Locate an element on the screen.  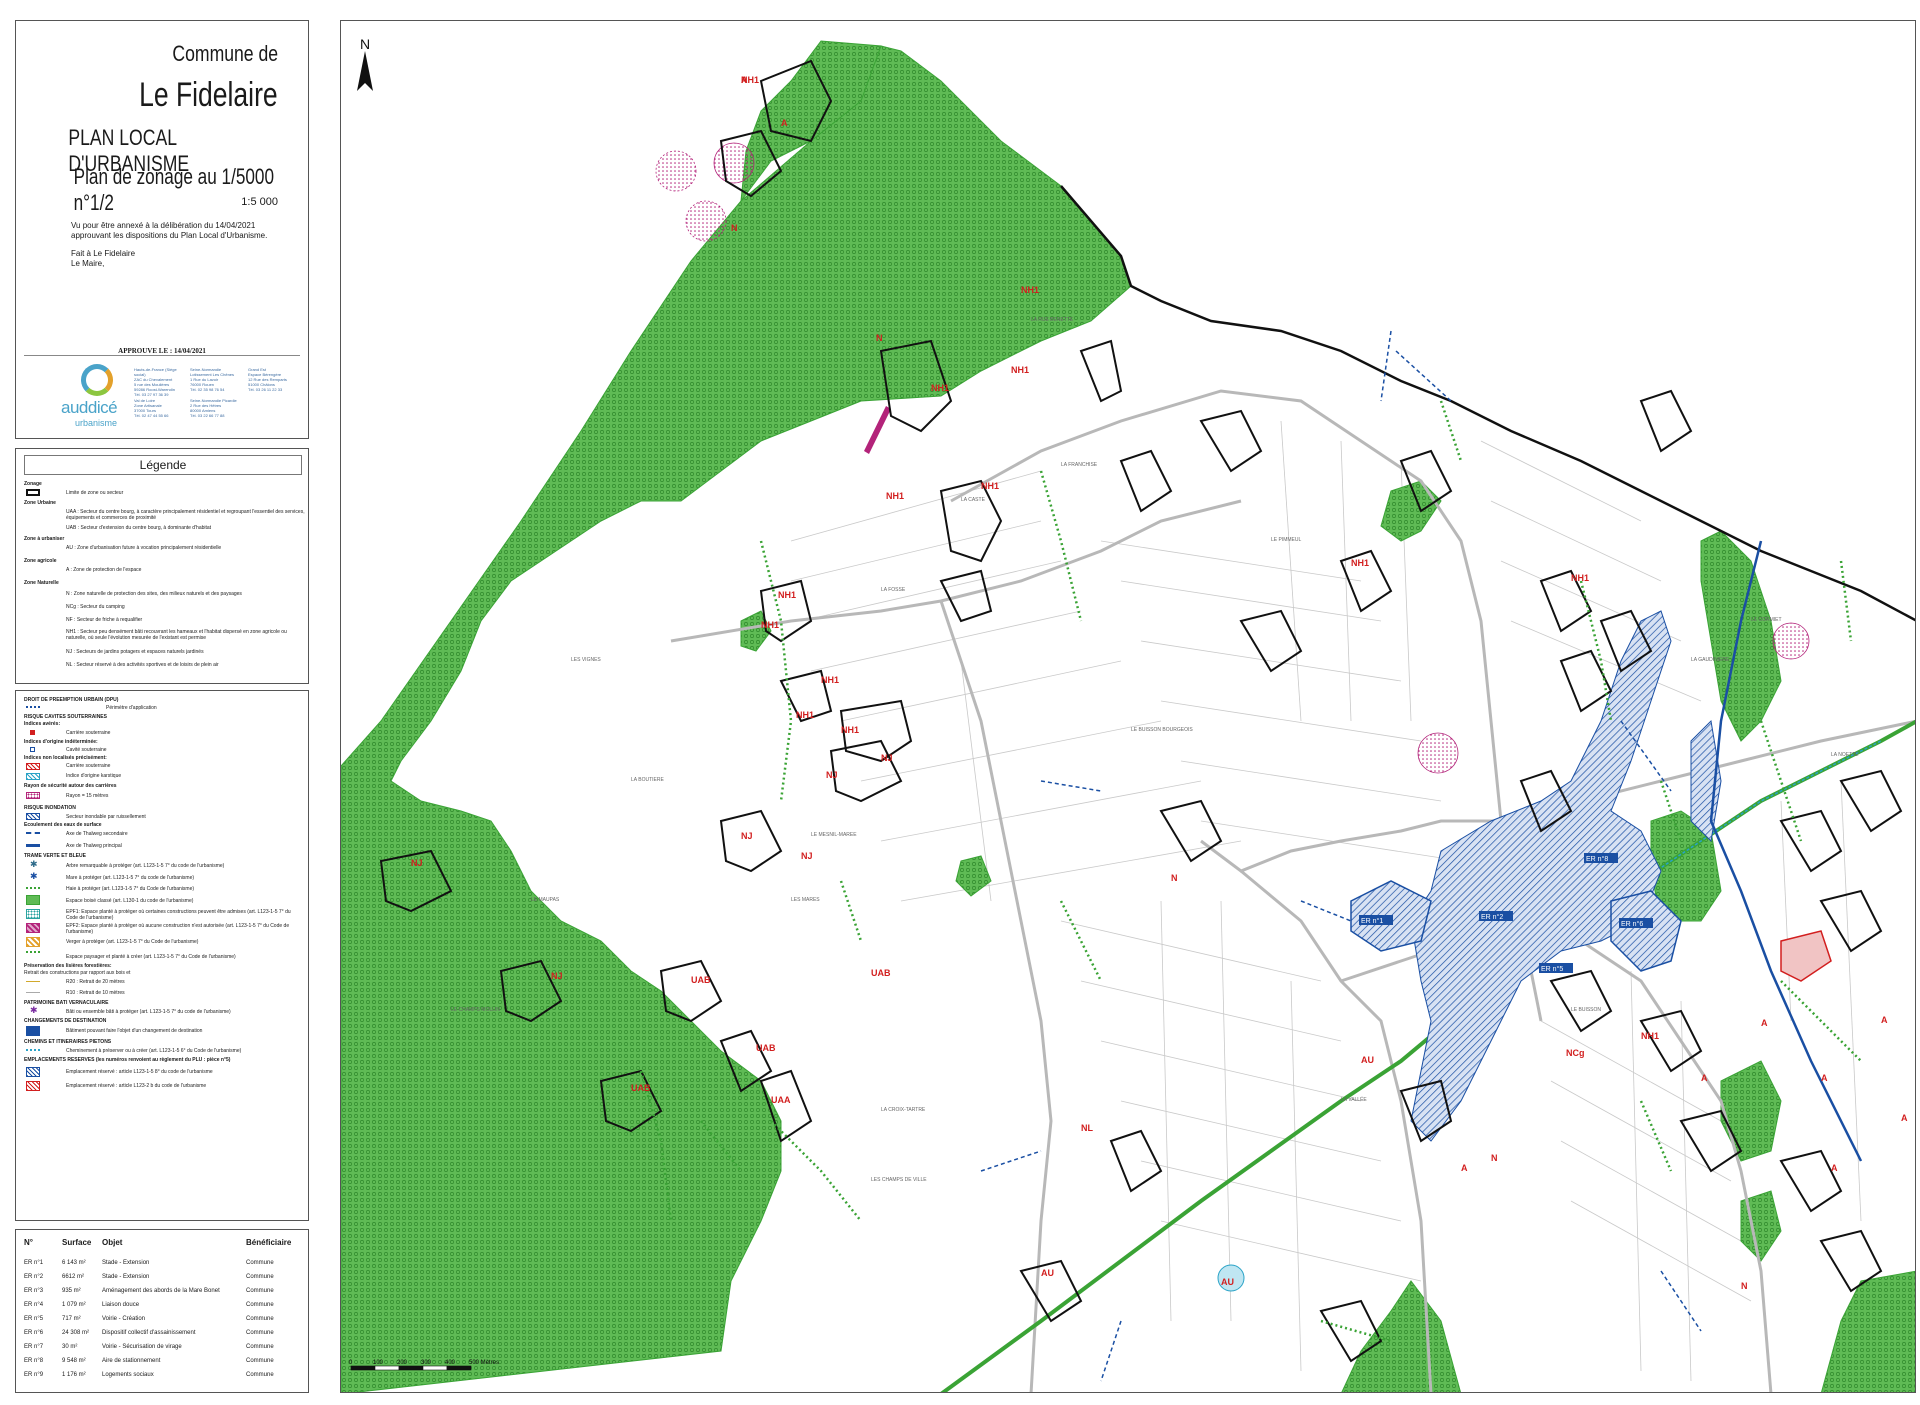
place-name: LA NOETTE is located at coordinates (1845, 755).